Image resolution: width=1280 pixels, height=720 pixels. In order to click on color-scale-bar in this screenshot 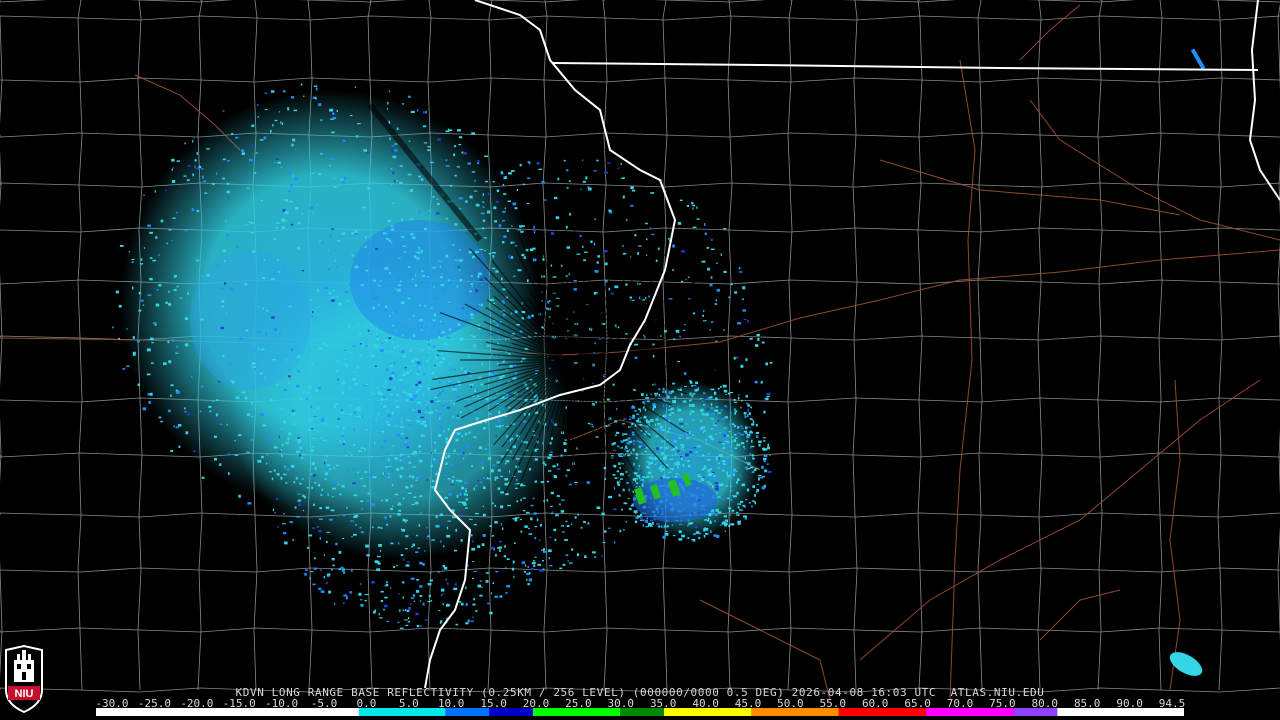, I will do `click(640, 712)`.